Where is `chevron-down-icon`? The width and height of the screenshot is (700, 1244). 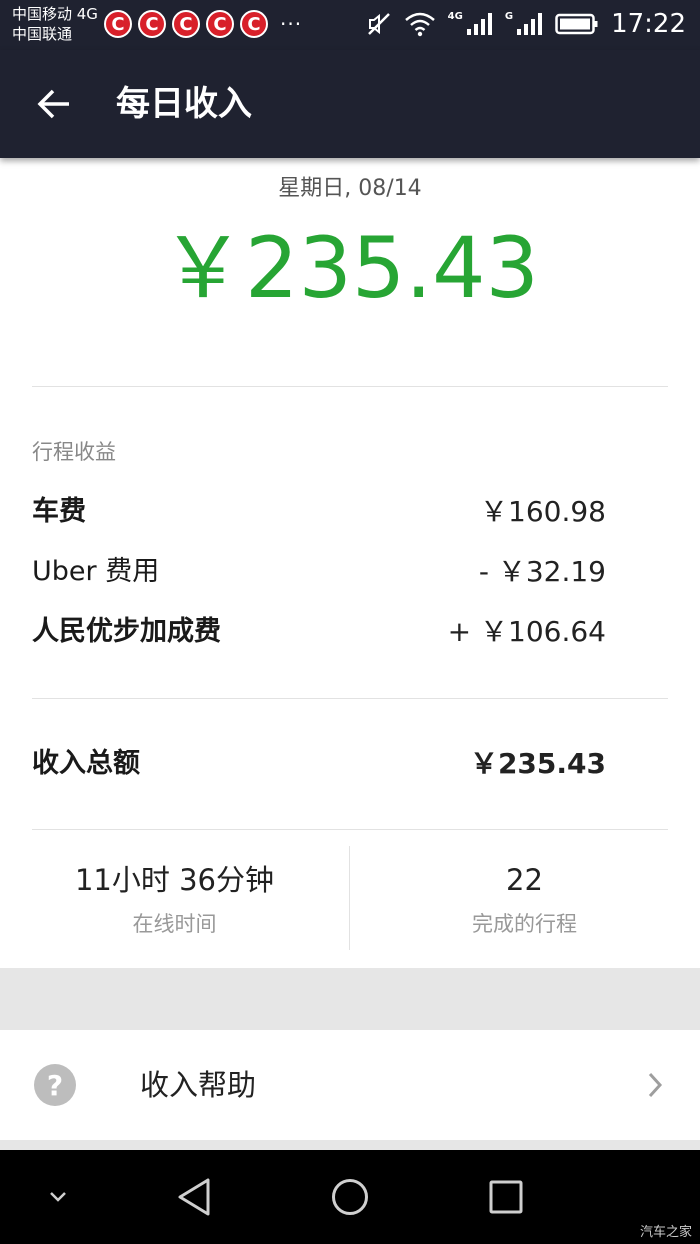 chevron-down-icon is located at coordinates (58, 1197).